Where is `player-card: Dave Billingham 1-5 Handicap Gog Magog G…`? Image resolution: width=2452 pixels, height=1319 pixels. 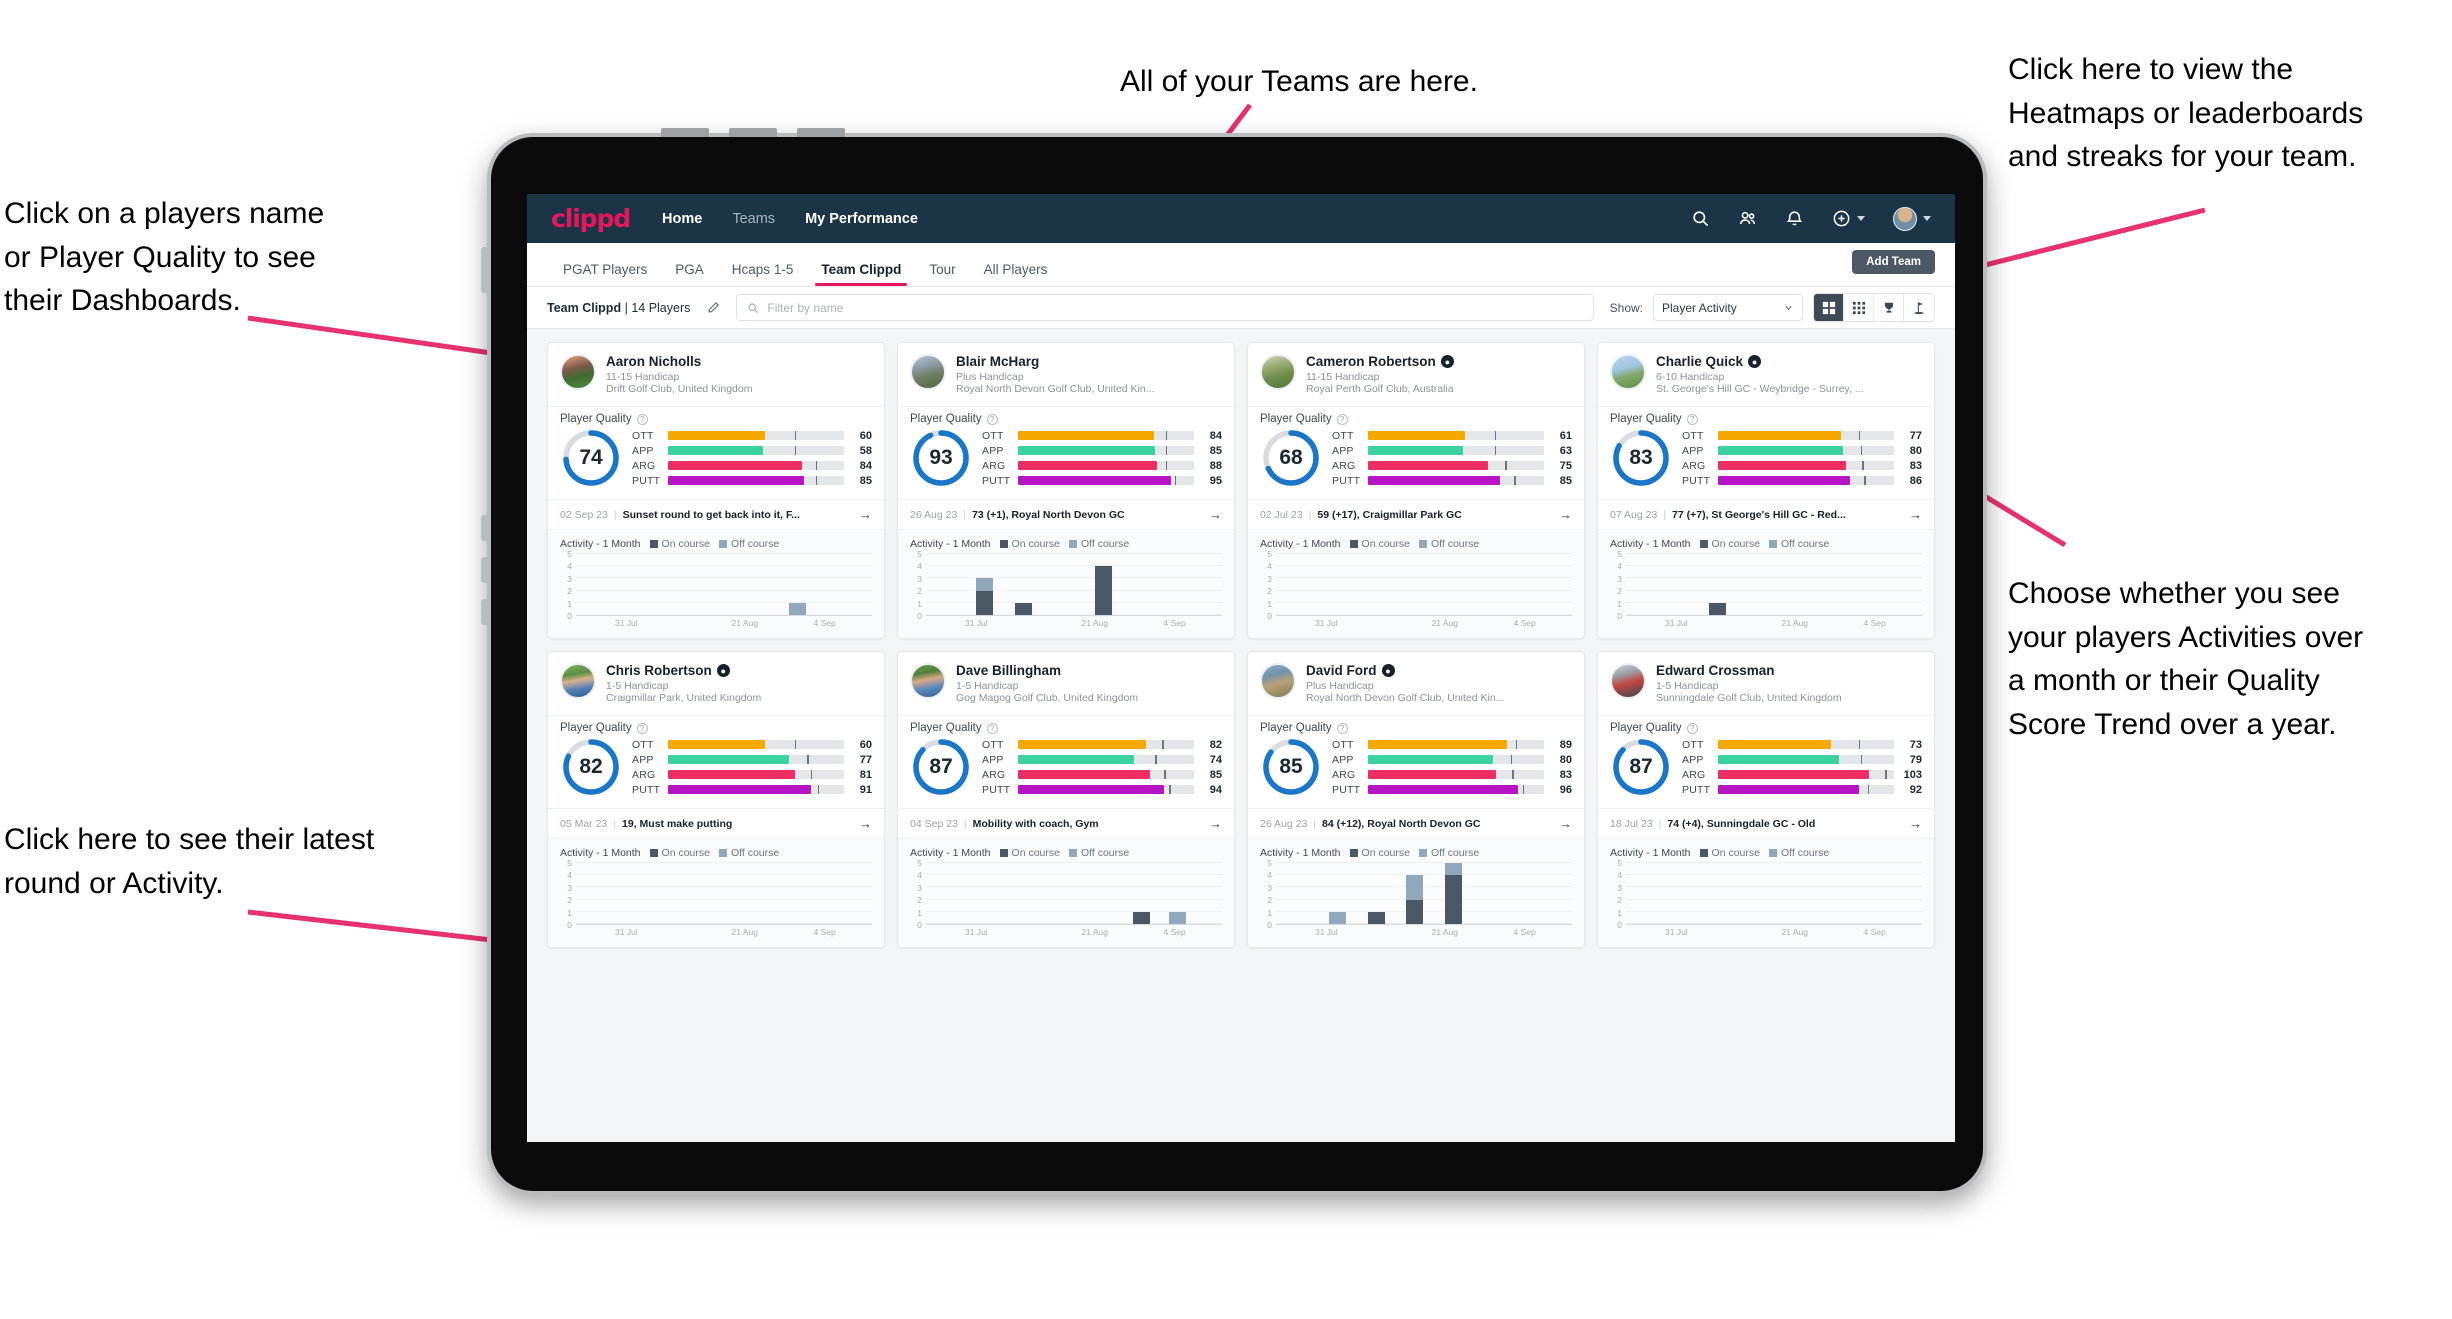 player-card: Dave Billingham 1-5 Handicap Gog Magog G… is located at coordinates (1066, 799).